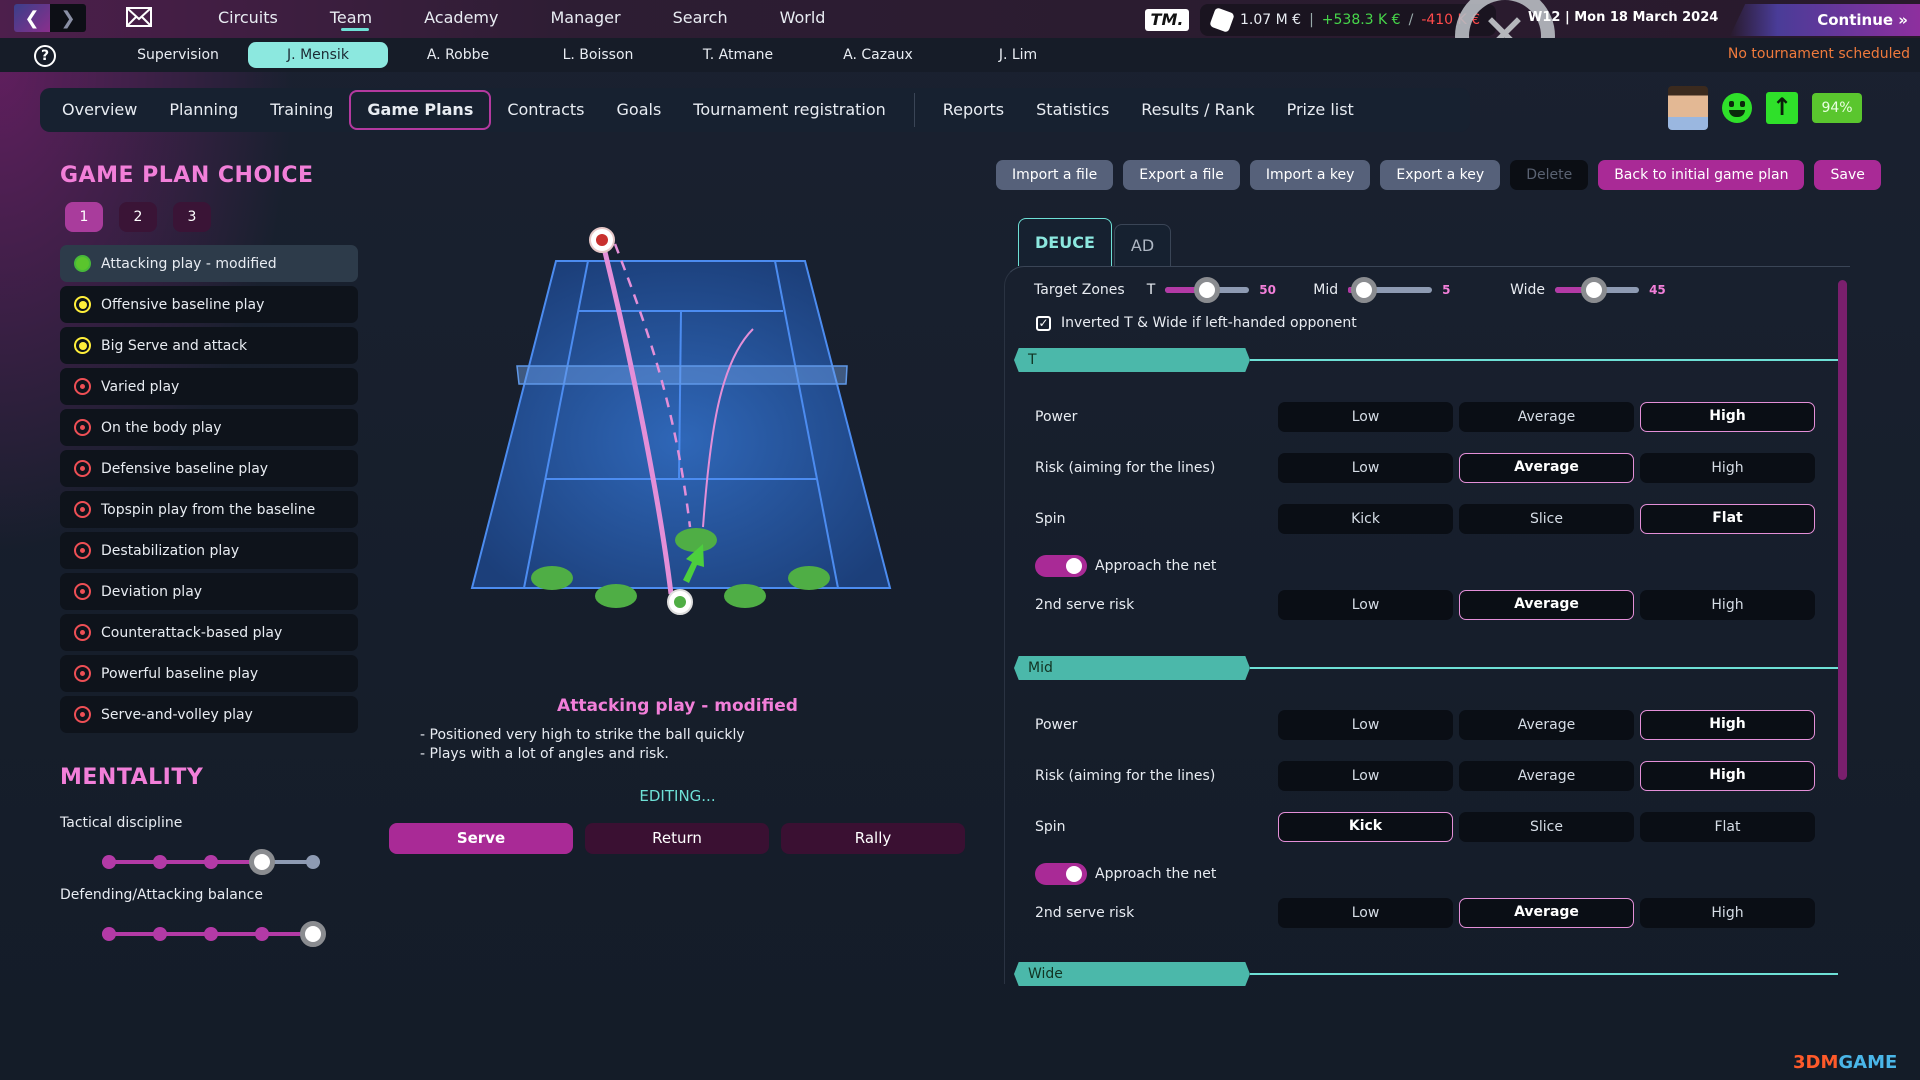  I want to click on section-header-t: T, so click(1426, 360).